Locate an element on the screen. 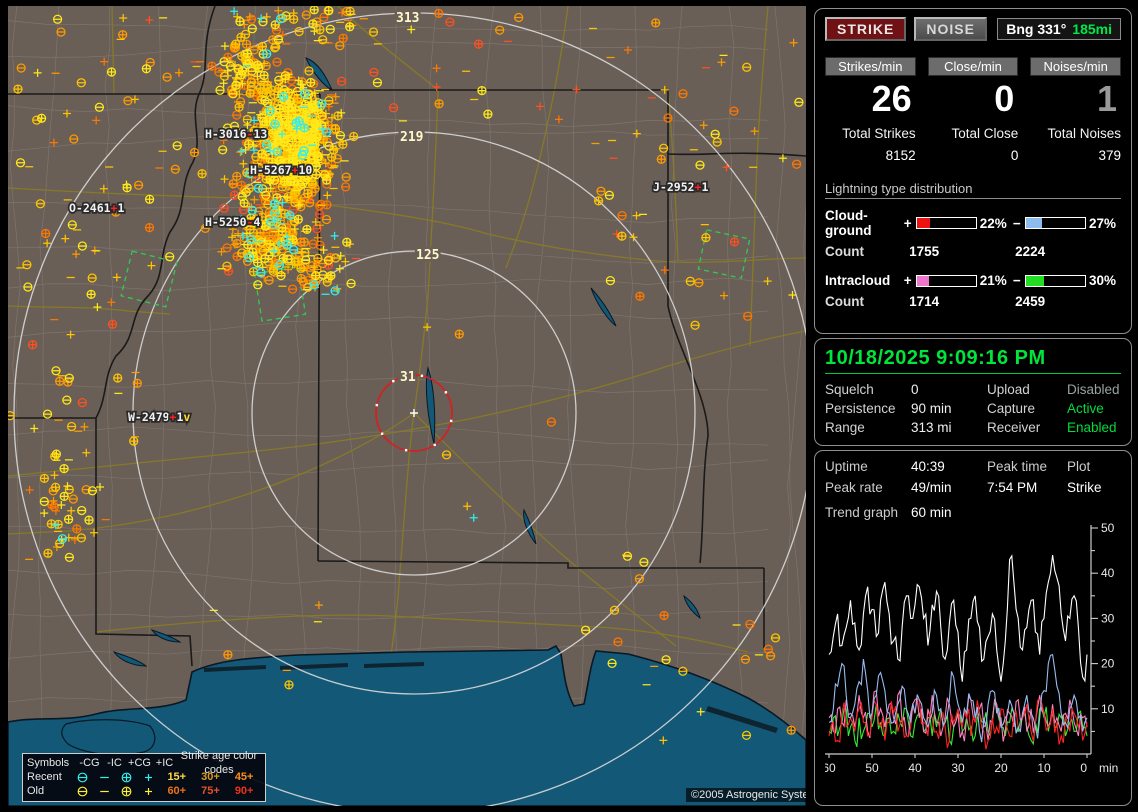 The image size is (1138, 812). legend-symbols-header: Symbols is located at coordinates (48, 763).